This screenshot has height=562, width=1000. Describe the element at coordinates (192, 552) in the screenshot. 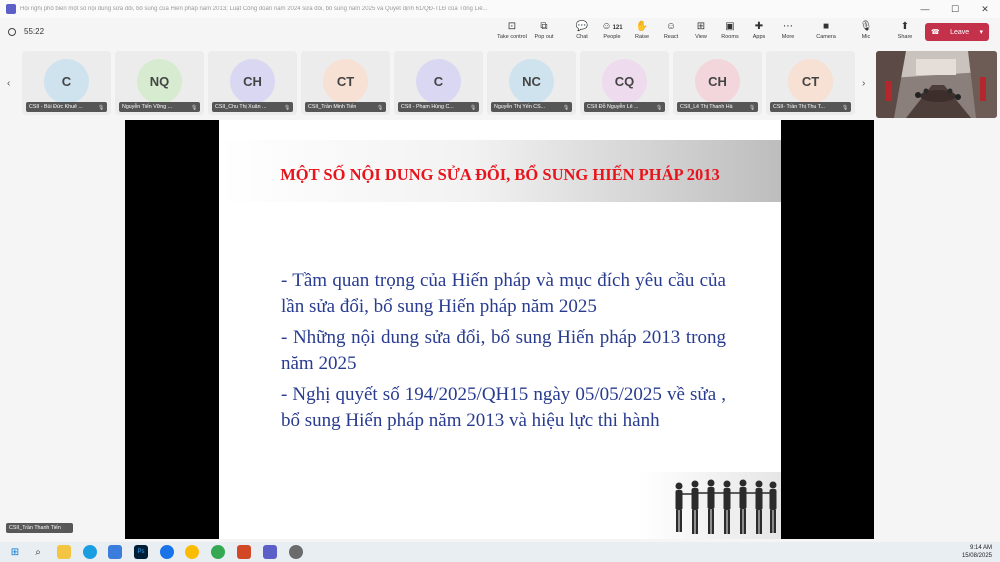

I see `chrome-icon` at that location.